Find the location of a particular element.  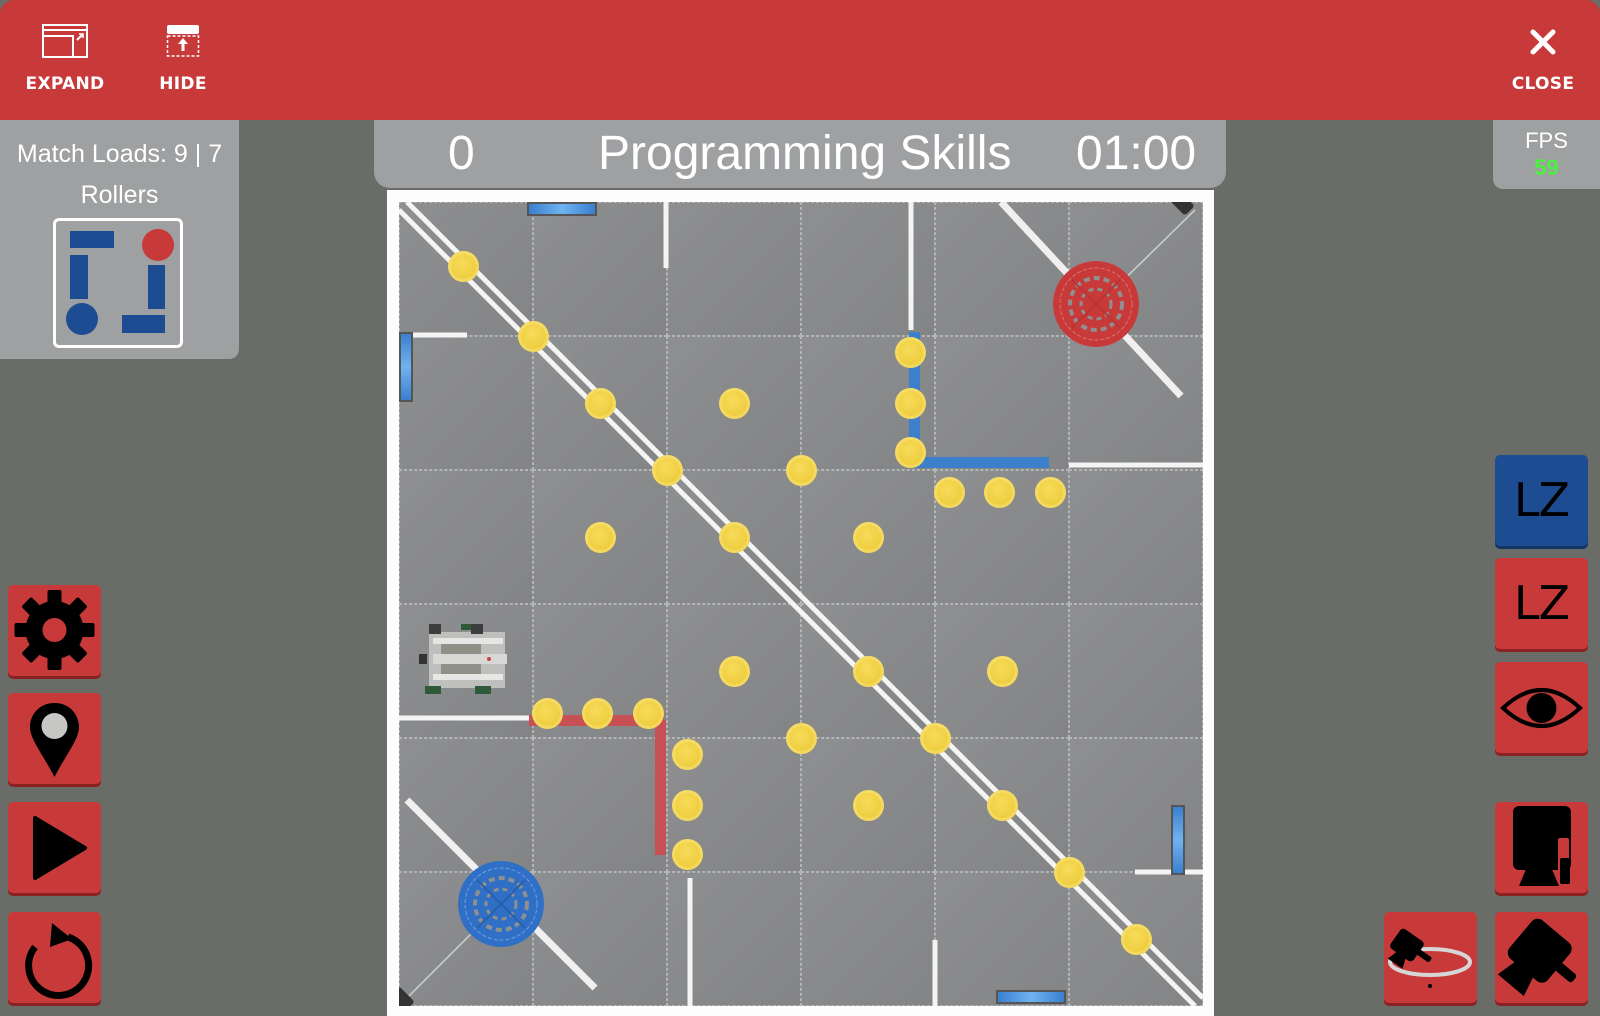

position-button is located at coordinates (54, 738).